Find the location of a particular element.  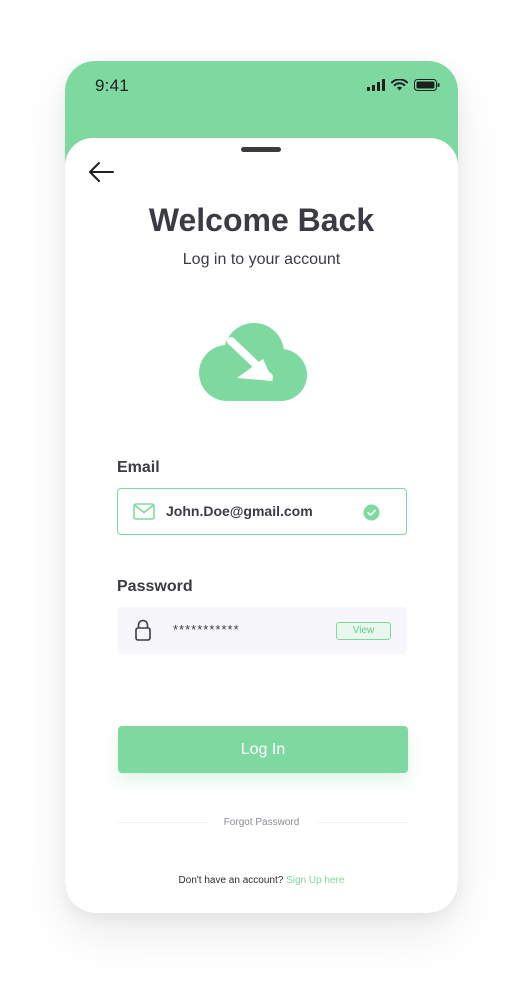

signal-icon is located at coordinates (376, 85).